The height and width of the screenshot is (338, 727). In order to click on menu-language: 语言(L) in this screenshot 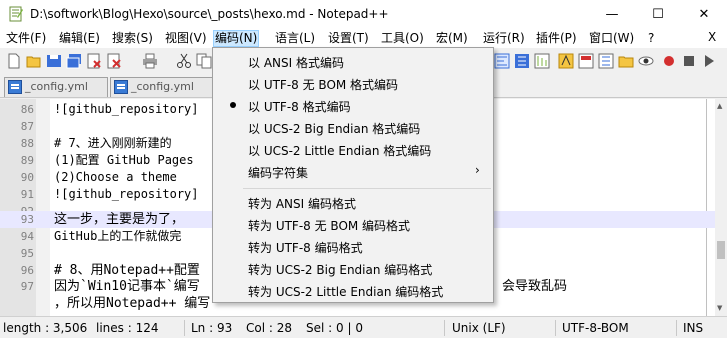, I will do `click(295, 38)`.